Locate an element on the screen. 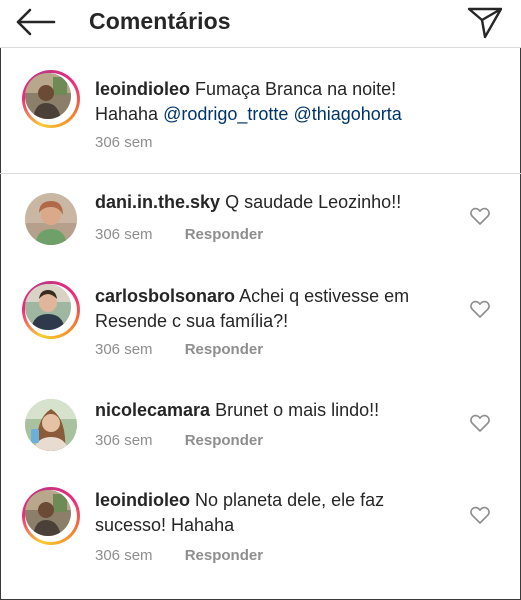  comment-username: nicolecamara is located at coordinates (152, 410).